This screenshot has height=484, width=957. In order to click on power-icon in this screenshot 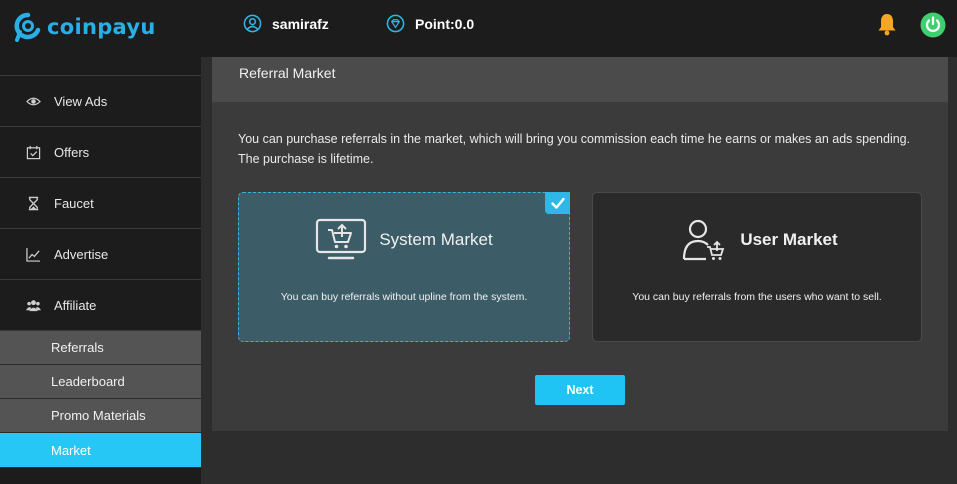, I will do `click(933, 25)`.